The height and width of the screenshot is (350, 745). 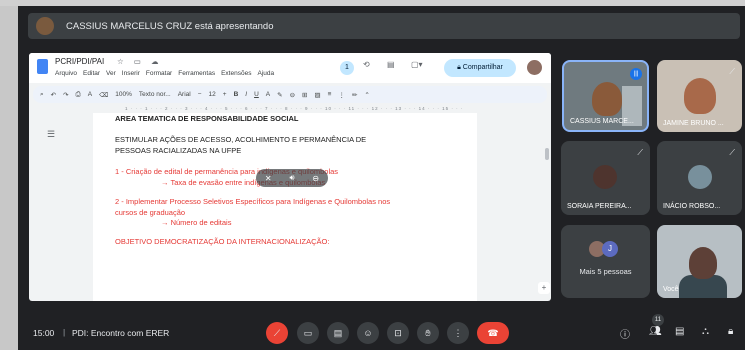 What do you see at coordinates (679, 331) in the screenshot?
I see `chat-icon: ▤` at bounding box center [679, 331].